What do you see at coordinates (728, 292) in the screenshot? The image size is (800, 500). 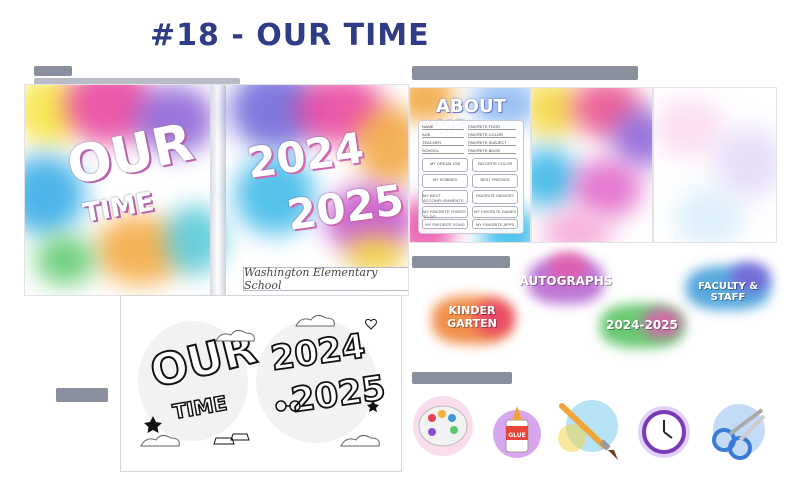 I see `sticker-label: FACULTY & STAFF` at bounding box center [728, 292].